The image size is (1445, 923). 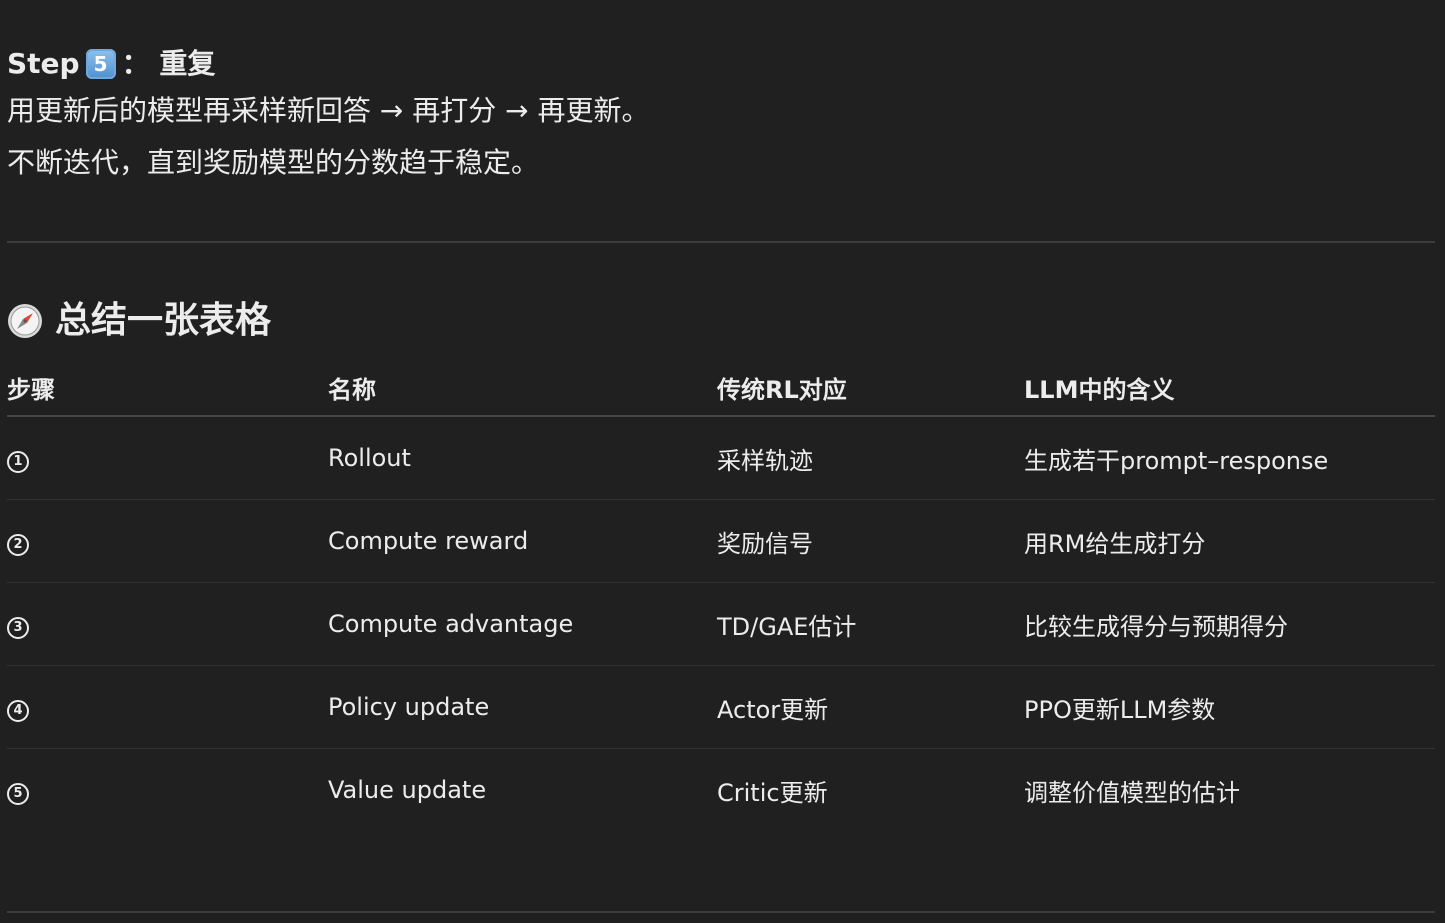 I want to click on cell-name: Value update, so click(x=407, y=790).